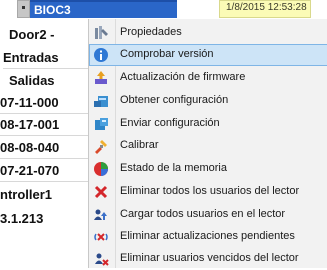 Image resolution: width=327 pixels, height=270 pixels. What do you see at coordinates (101, 215) in the screenshot?
I see `upload-users-icon` at bounding box center [101, 215].